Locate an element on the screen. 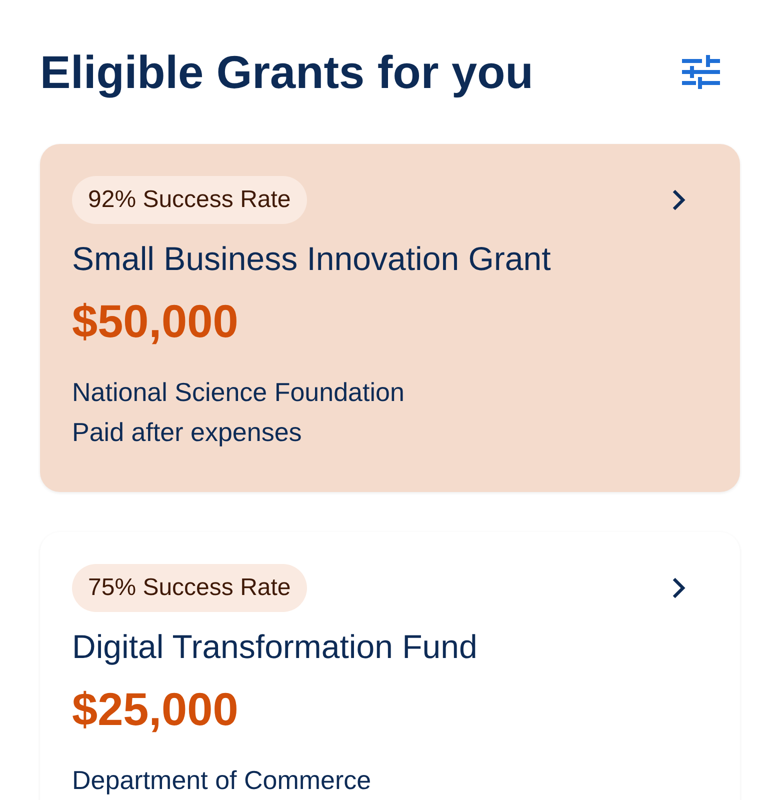 The height and width of the screenshot is (800, 780). grant-detail: Paid after expenses is located at coordinates (187, 432).